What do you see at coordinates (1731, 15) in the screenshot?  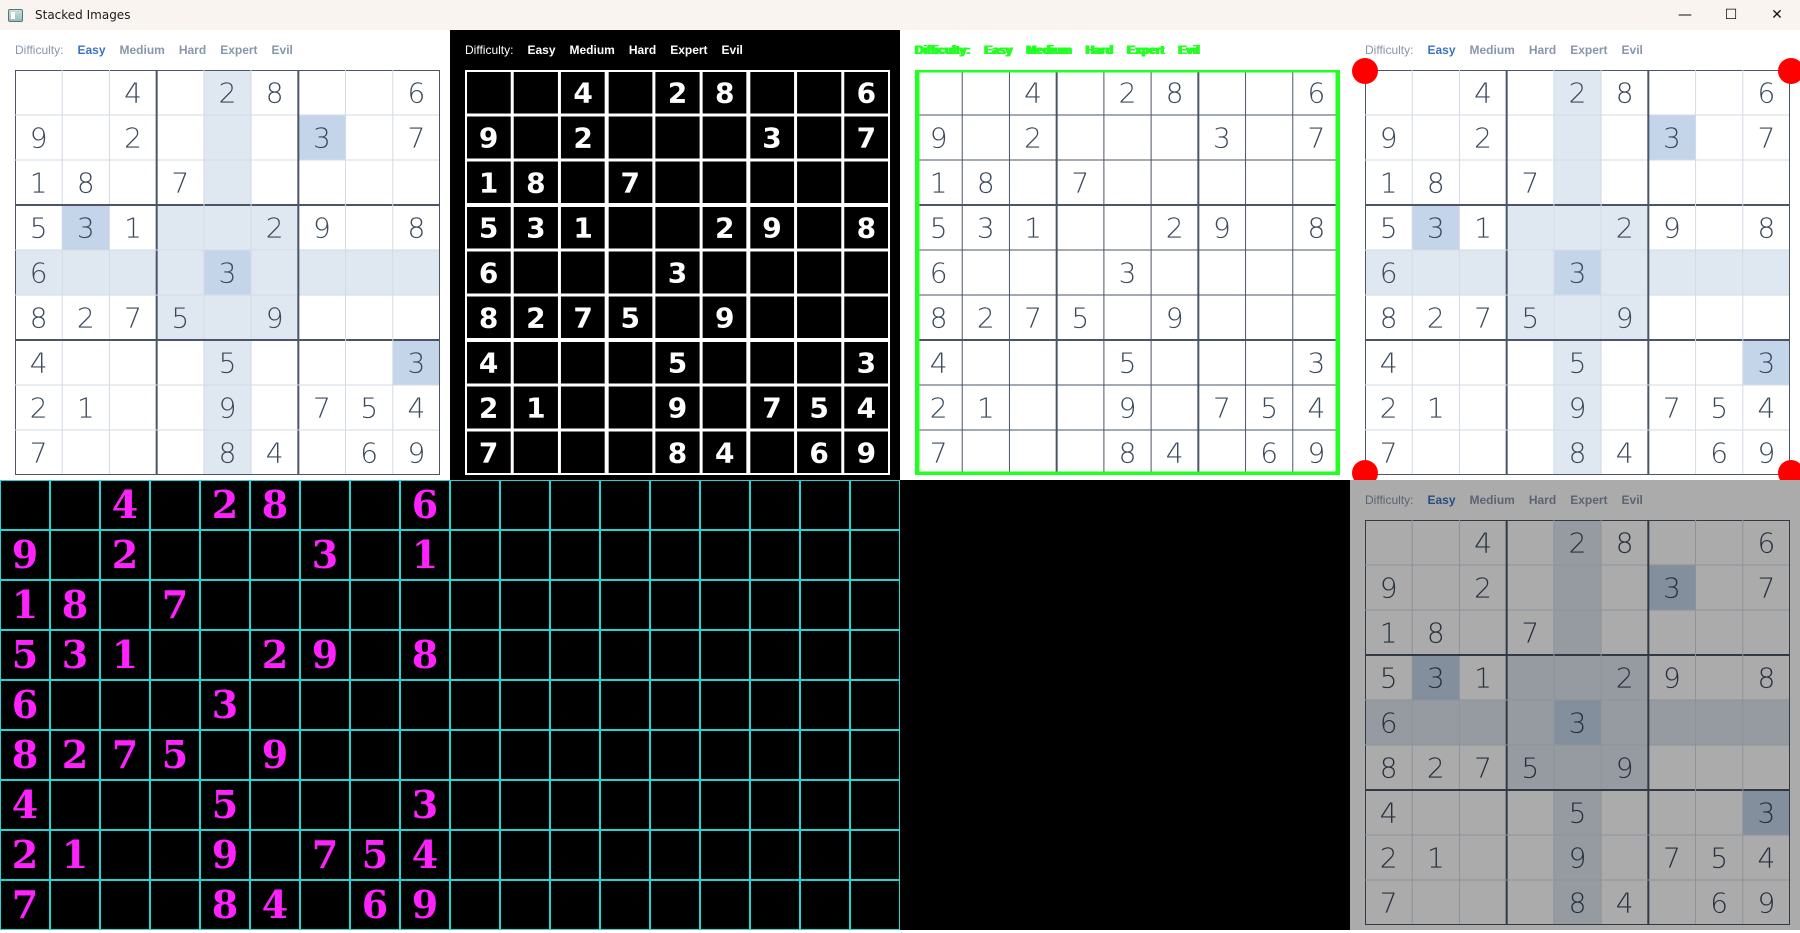 I see `maximize-button: ☐` at bounding box center [1731, 15].